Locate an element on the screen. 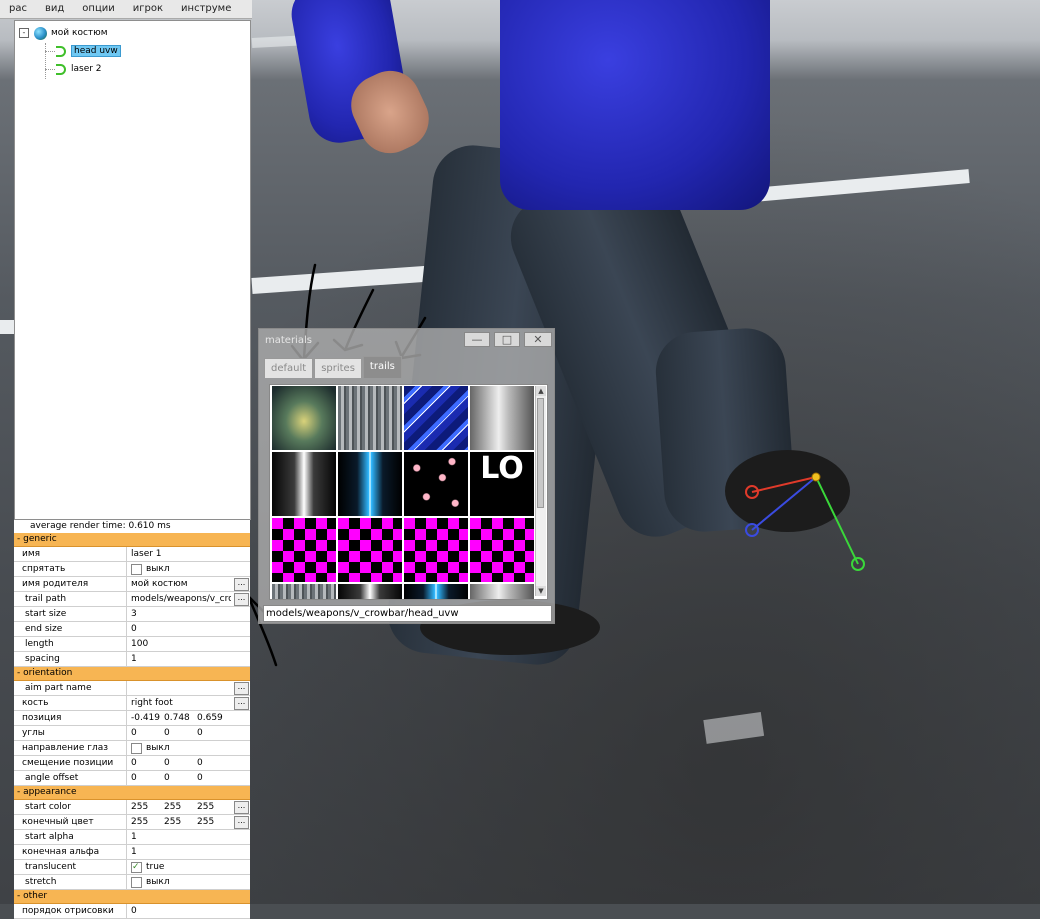 The image size is (1040, 919). angle-p: 0 is located at coordinates (147, 733).